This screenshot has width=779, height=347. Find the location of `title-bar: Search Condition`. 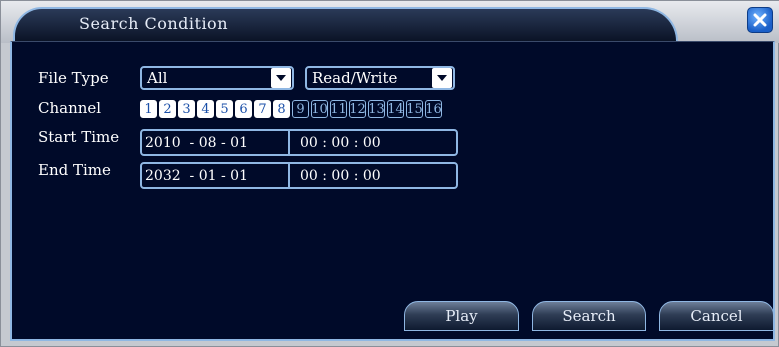

title-bar: Search Condition is located at coordinates (390, 22).